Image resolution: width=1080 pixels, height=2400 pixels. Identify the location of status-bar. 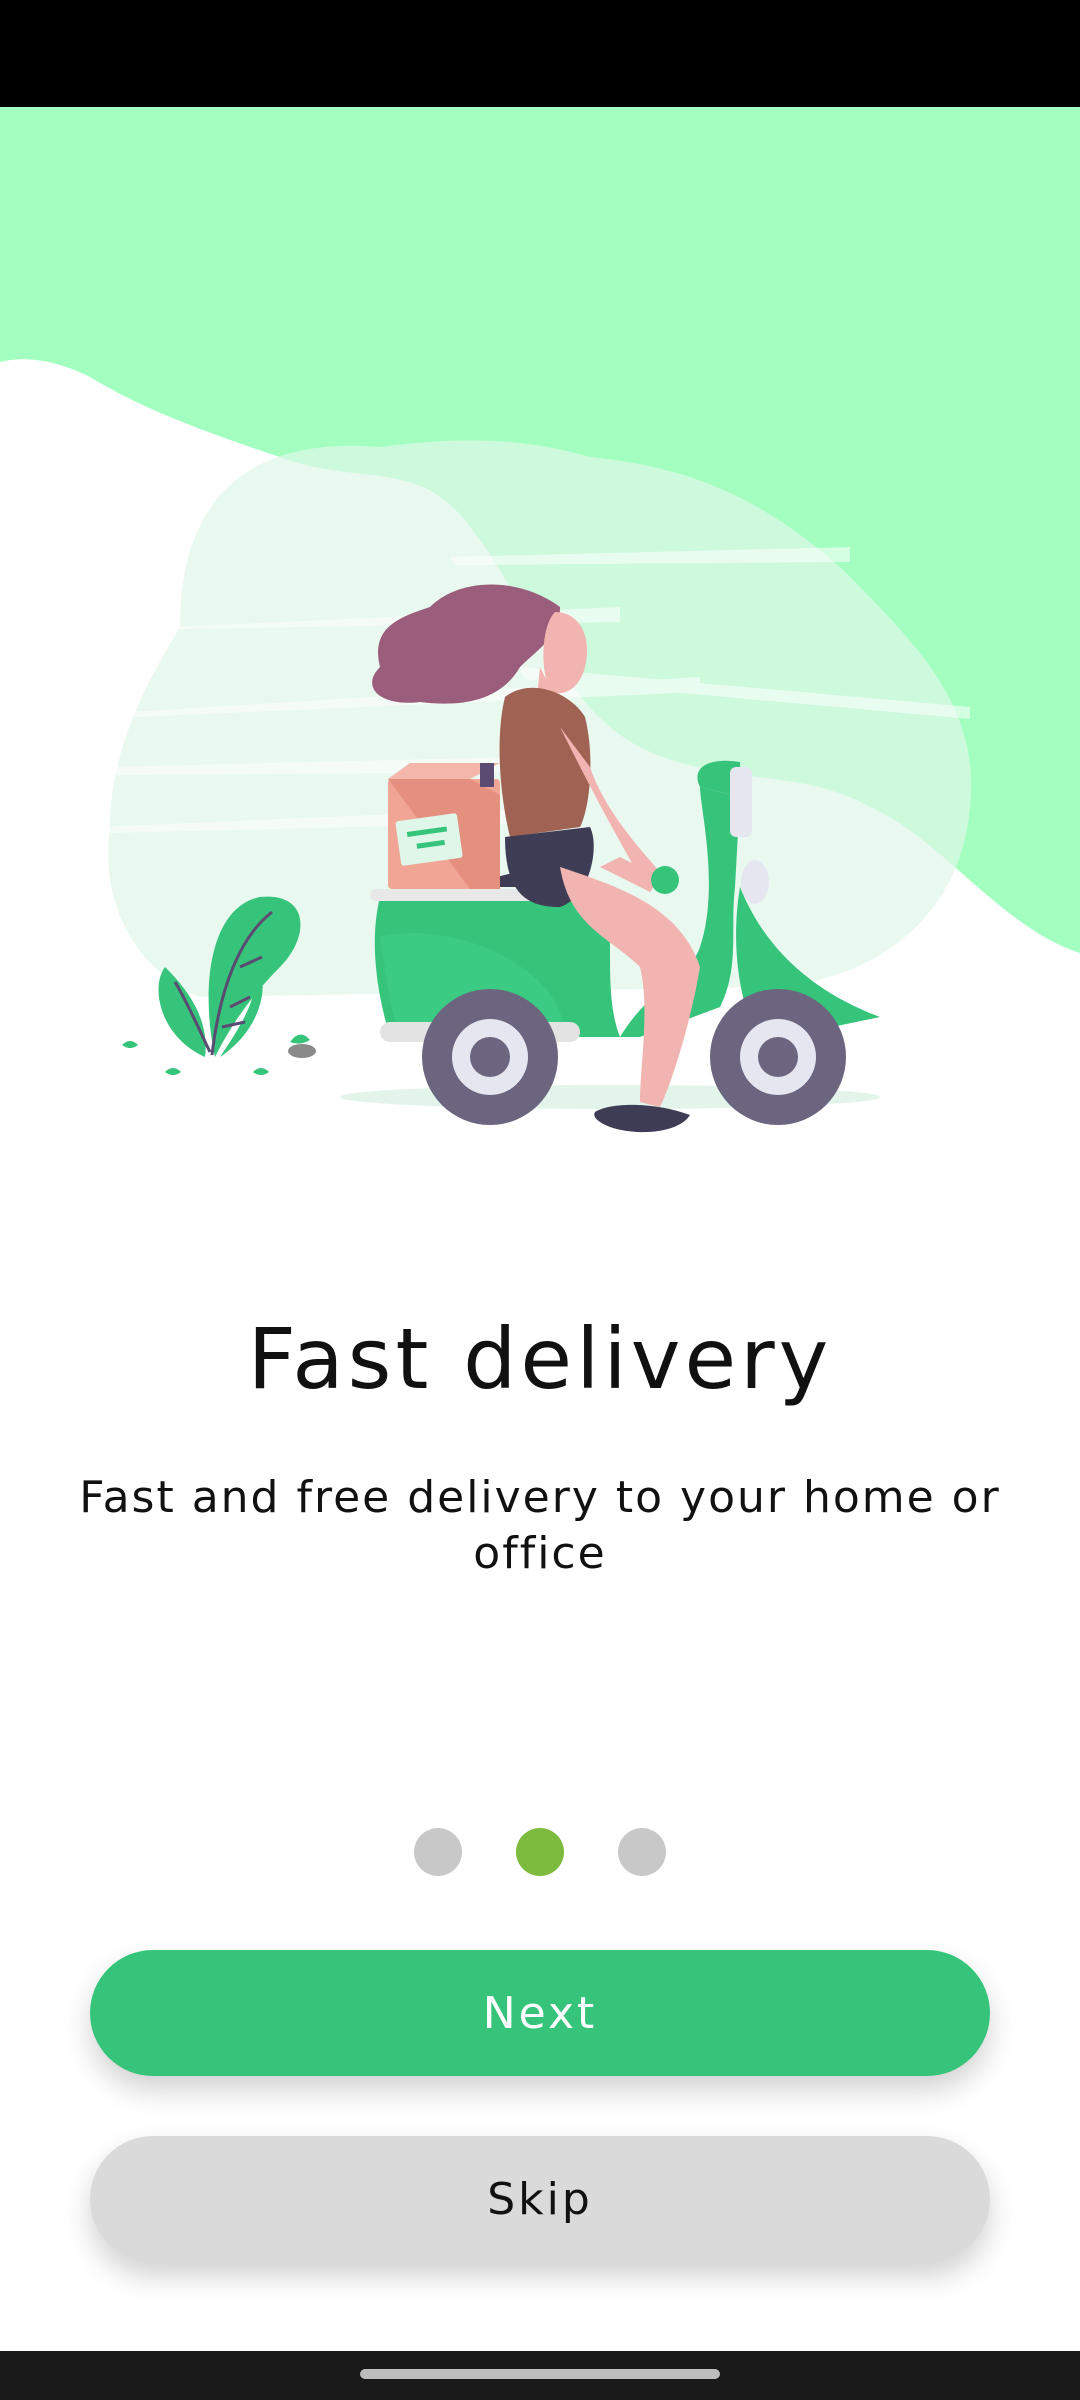
(540, 53).